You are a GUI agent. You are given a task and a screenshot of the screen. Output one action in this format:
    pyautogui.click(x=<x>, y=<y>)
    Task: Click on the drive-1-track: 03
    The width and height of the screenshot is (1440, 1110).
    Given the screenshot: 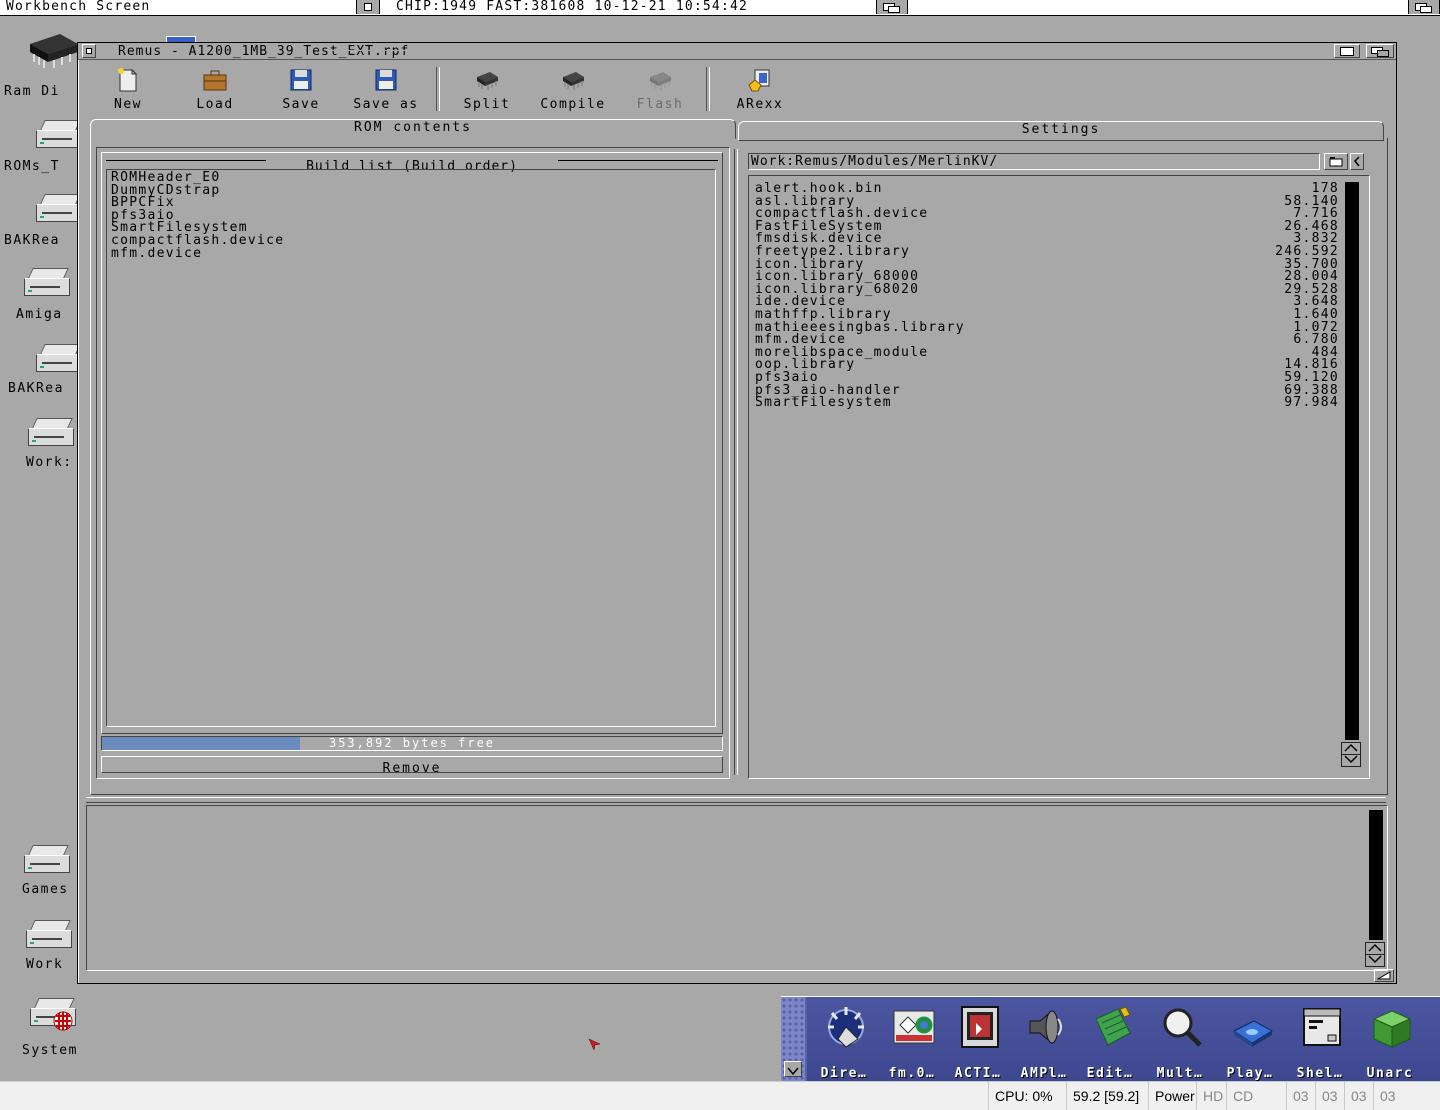 What is the action you would take?
    pyautogui.click(x=1329, y=1096)
    